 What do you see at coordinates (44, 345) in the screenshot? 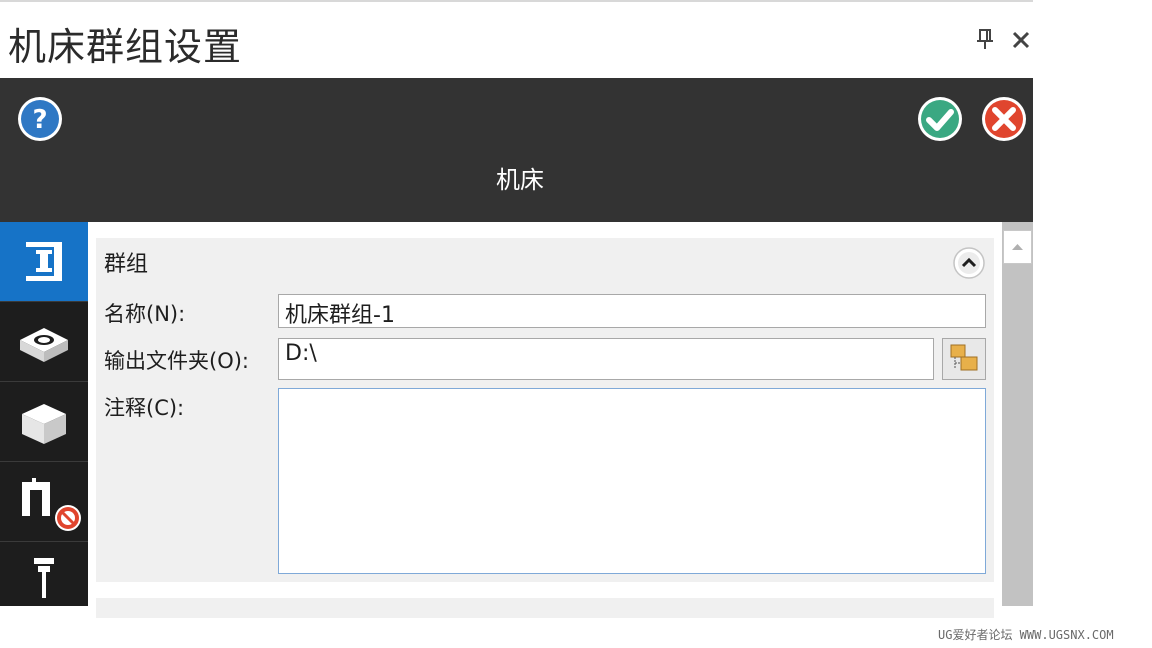
I see `stock-setup-icon` at bounding box center [44, 345].